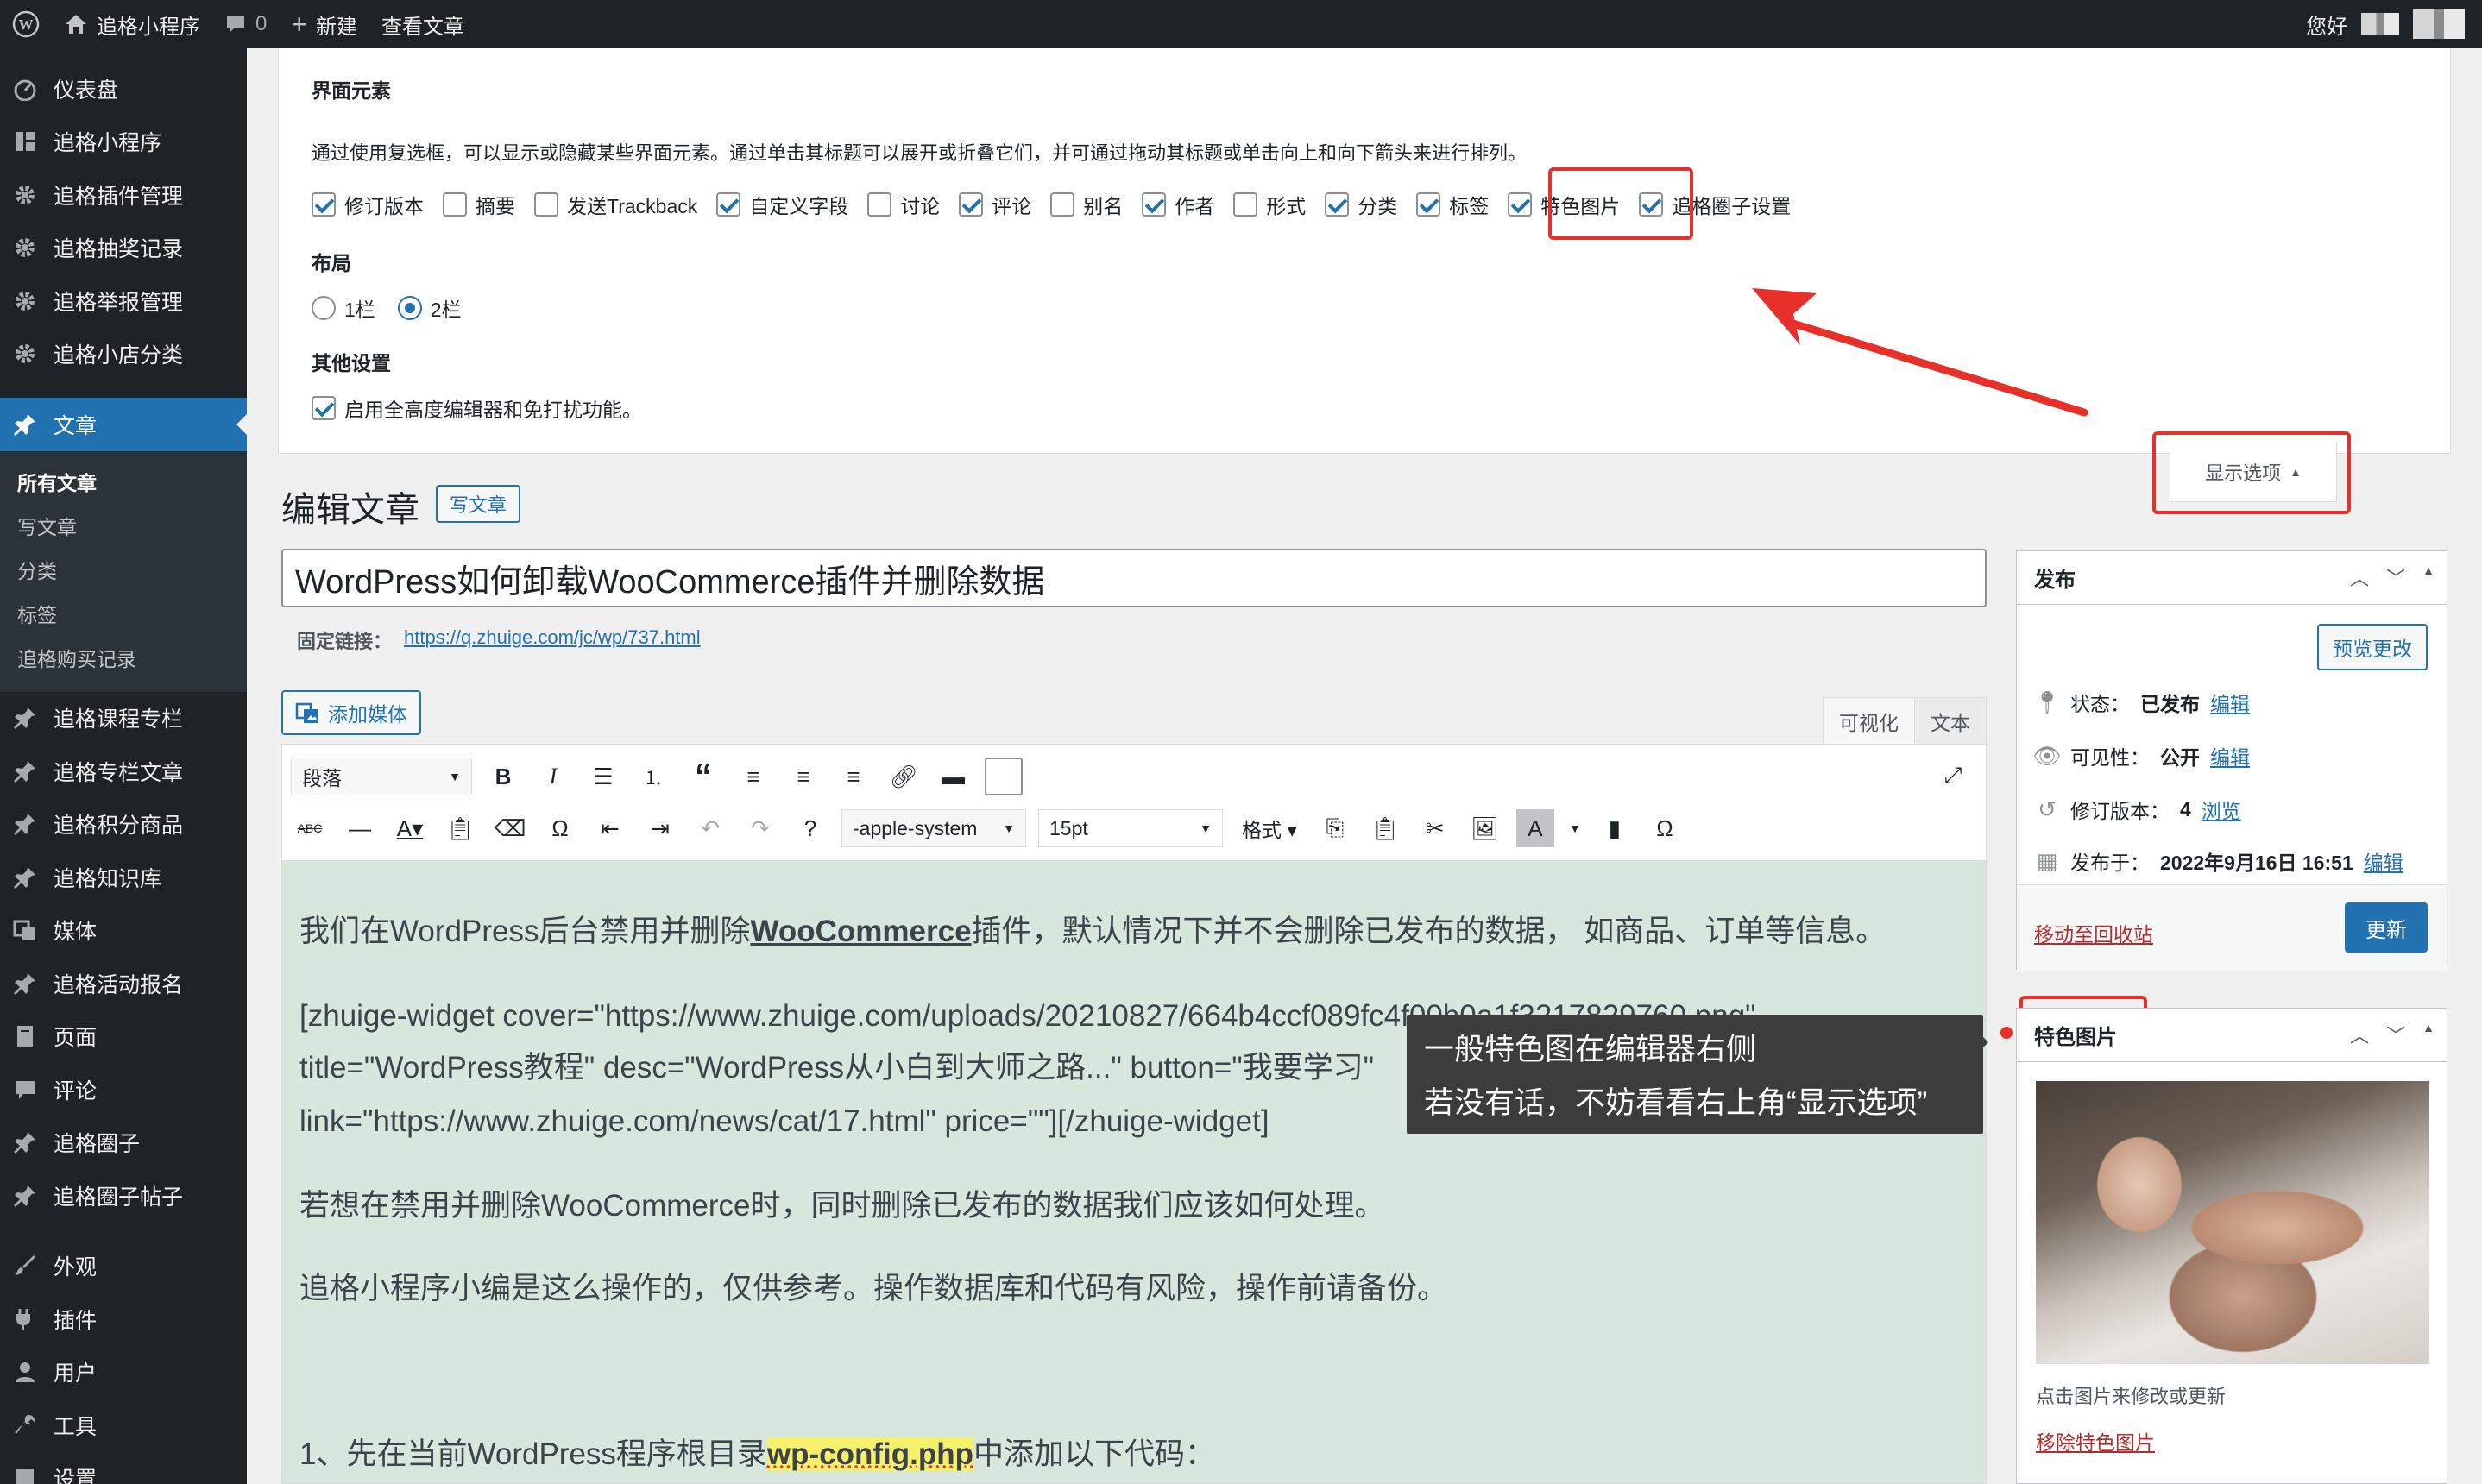  Describe the element at coordinates (123, 142) in the screenshot. I see `menu-item: 追格小程序` at that location.